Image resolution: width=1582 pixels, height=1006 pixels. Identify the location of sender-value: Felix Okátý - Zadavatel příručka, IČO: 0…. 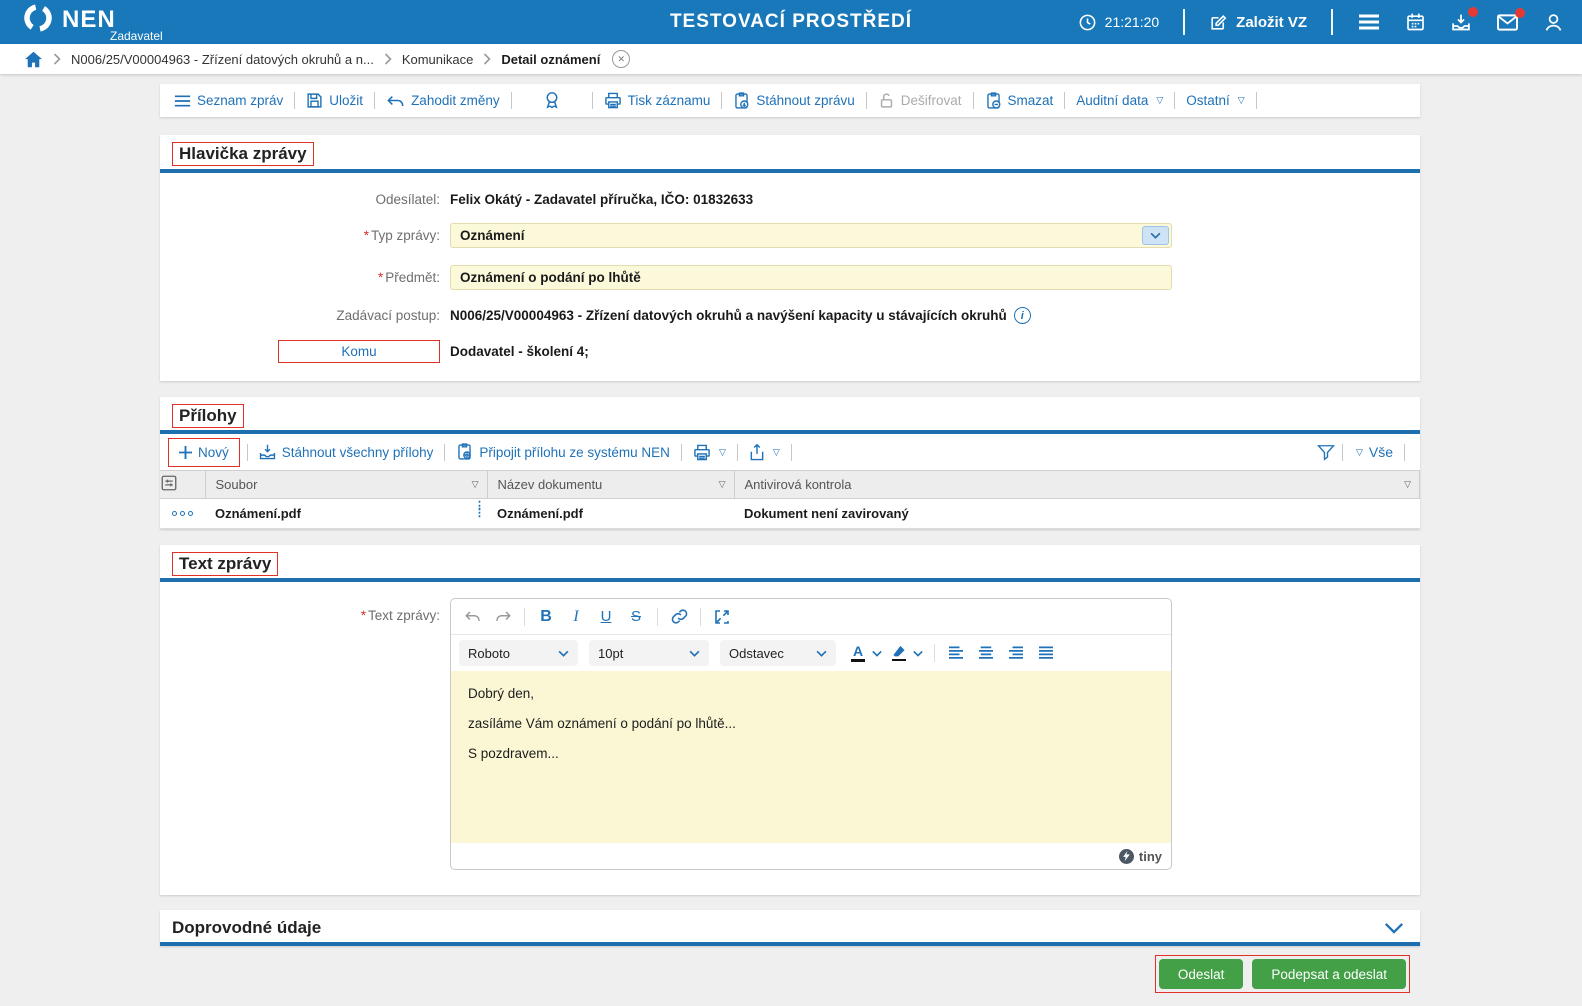
(602, 199).